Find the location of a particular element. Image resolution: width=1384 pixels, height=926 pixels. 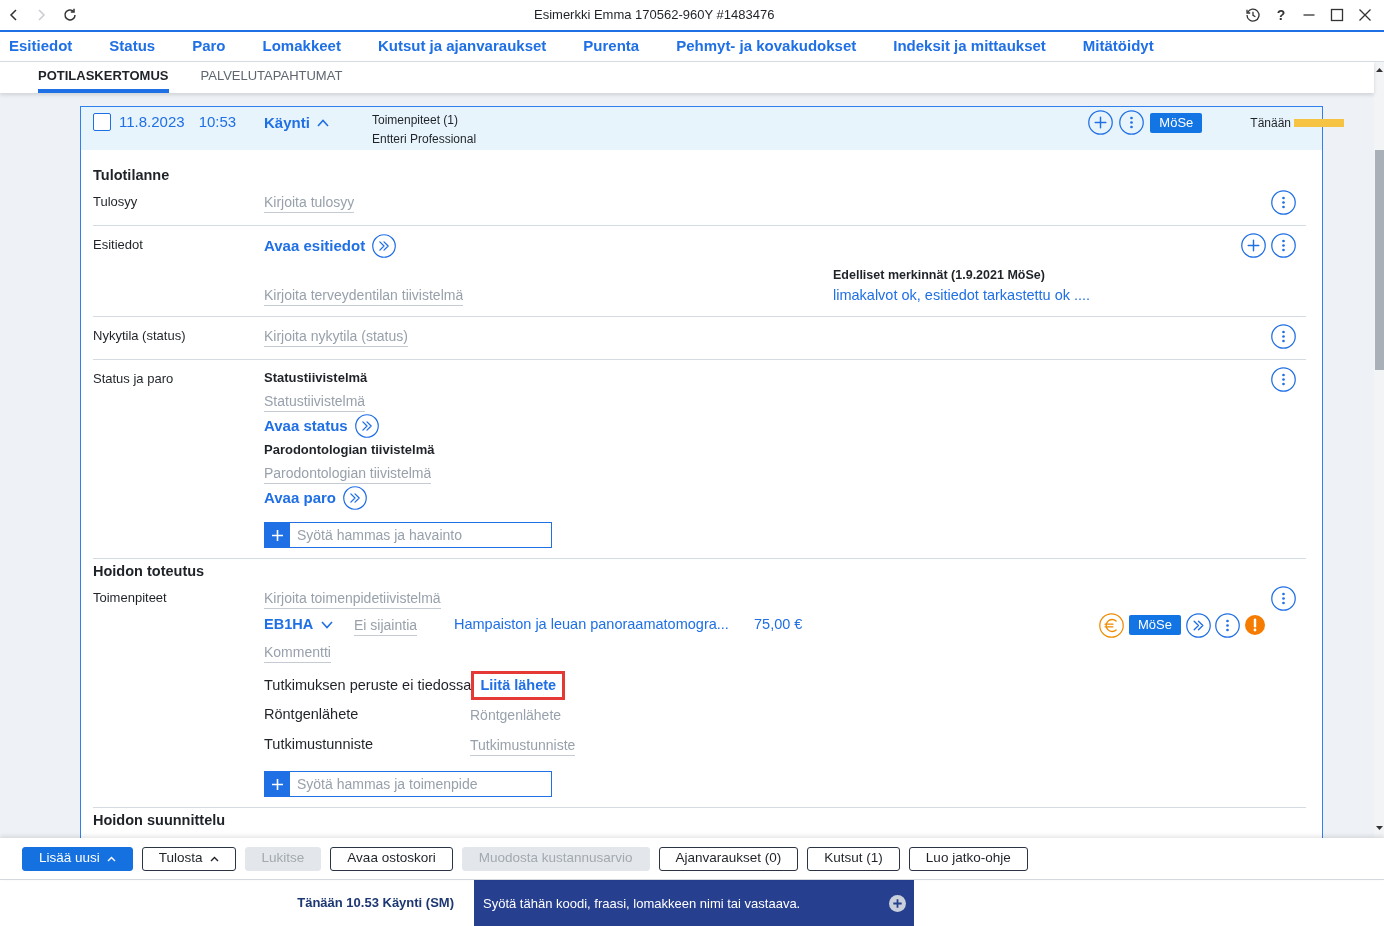

up-arrow-icon is located at coordinates (1379, 70).